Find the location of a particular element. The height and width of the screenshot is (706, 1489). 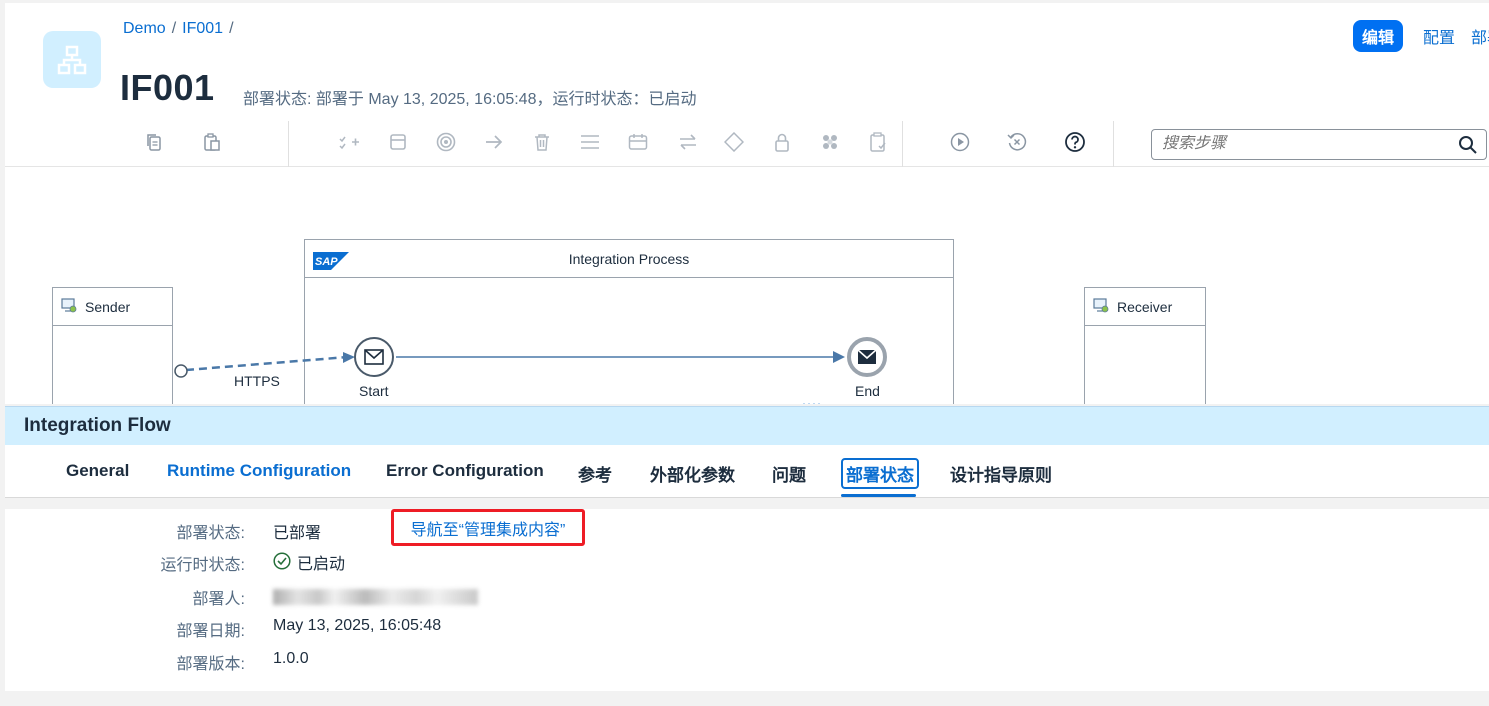

end-event is located at coordinates (867, 357).